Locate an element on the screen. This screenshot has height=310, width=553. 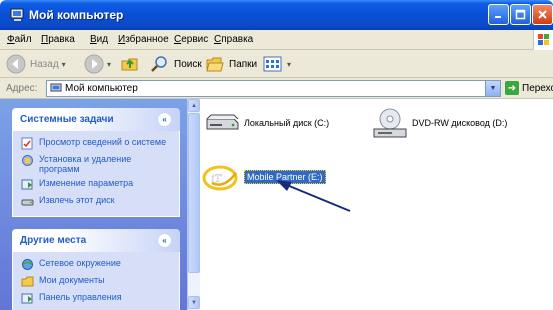
folders-button: Папки is located at coordinates (231, 64).